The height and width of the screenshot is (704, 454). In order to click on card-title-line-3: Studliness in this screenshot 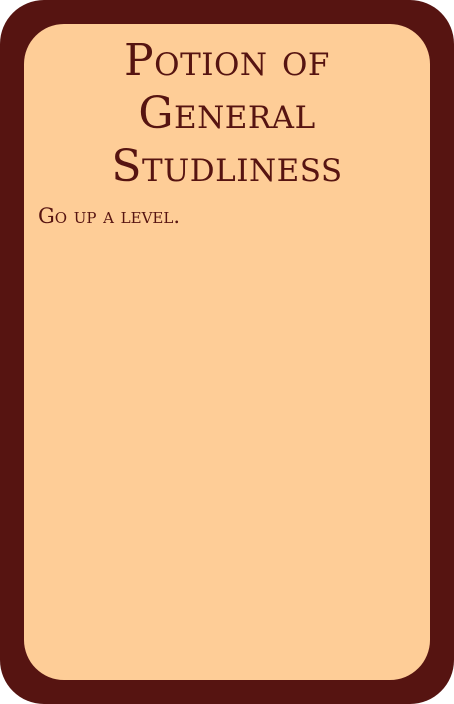, I will do `click(227, 166)`.